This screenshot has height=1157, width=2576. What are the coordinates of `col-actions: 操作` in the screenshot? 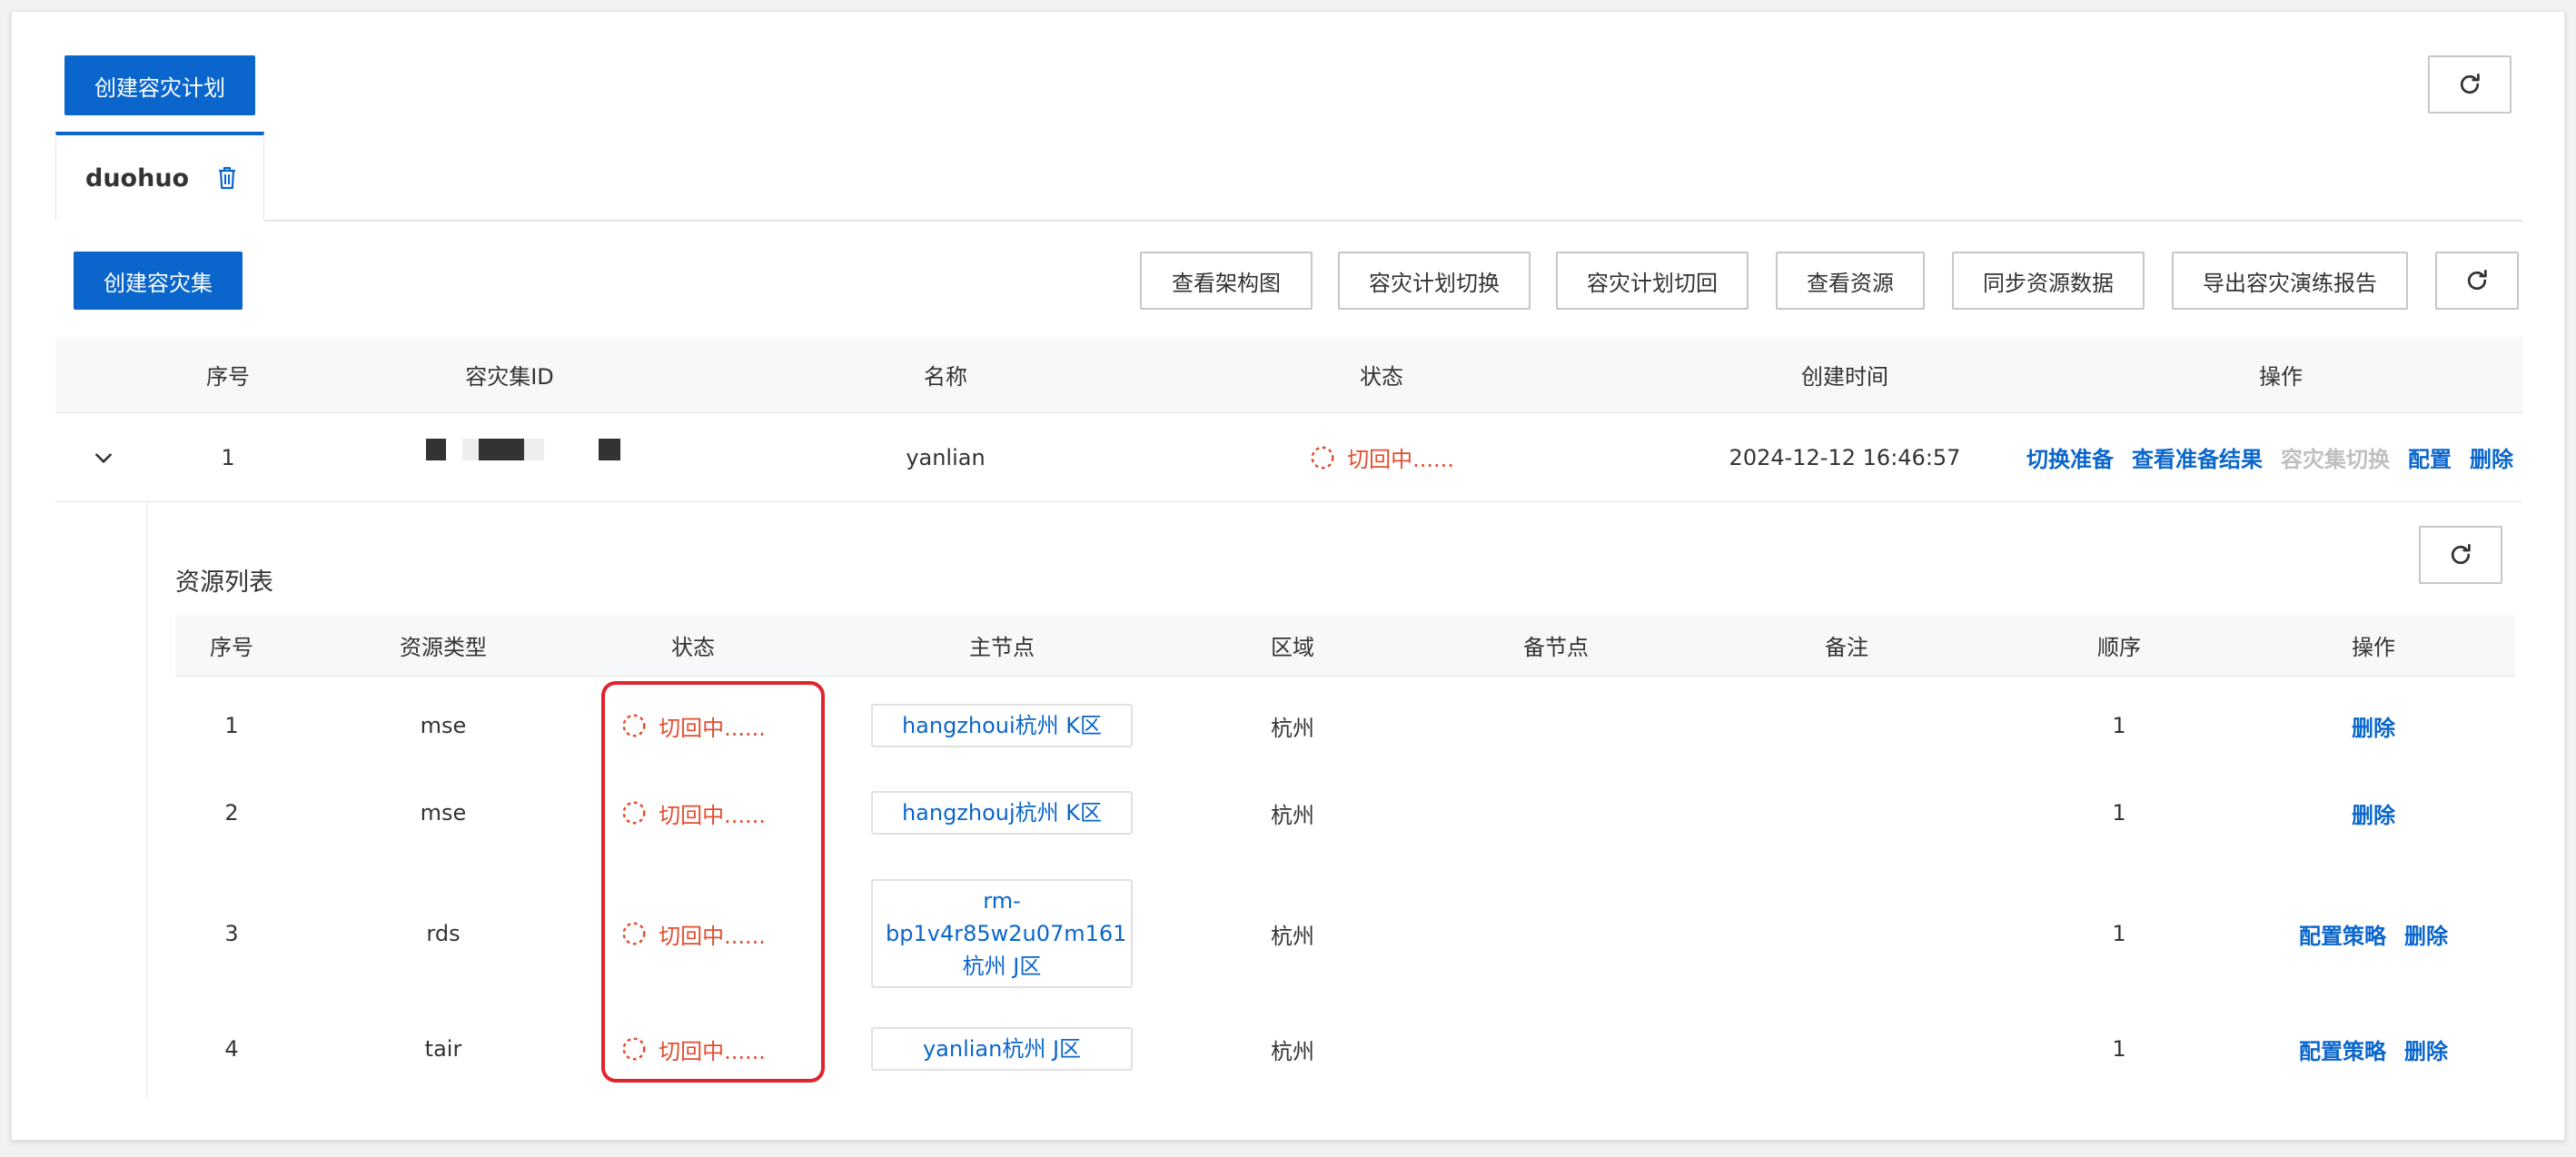 It's located at (2373, 647).